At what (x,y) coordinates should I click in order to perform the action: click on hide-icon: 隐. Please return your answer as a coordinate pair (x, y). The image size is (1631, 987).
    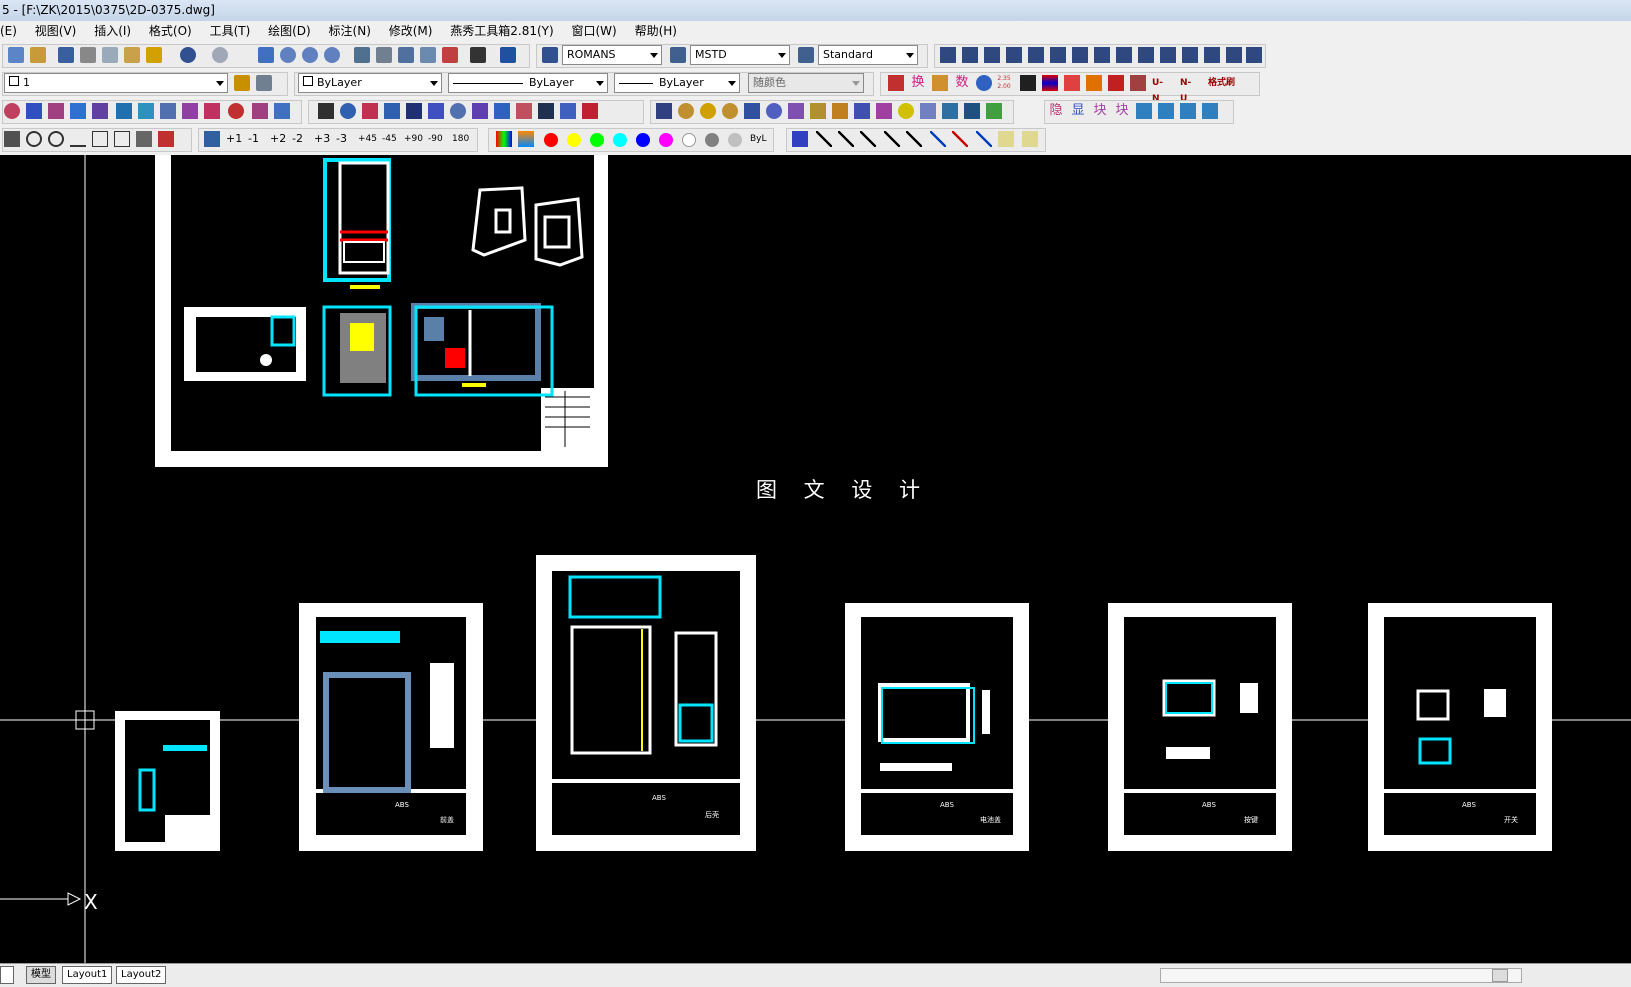
    Looking at the image, I should click on (1056, 111).